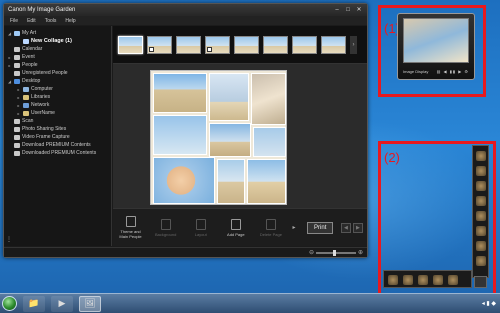  Describe the element at coordinates (320, 227) in the screenshot. I see `print-button: Print` at that location.